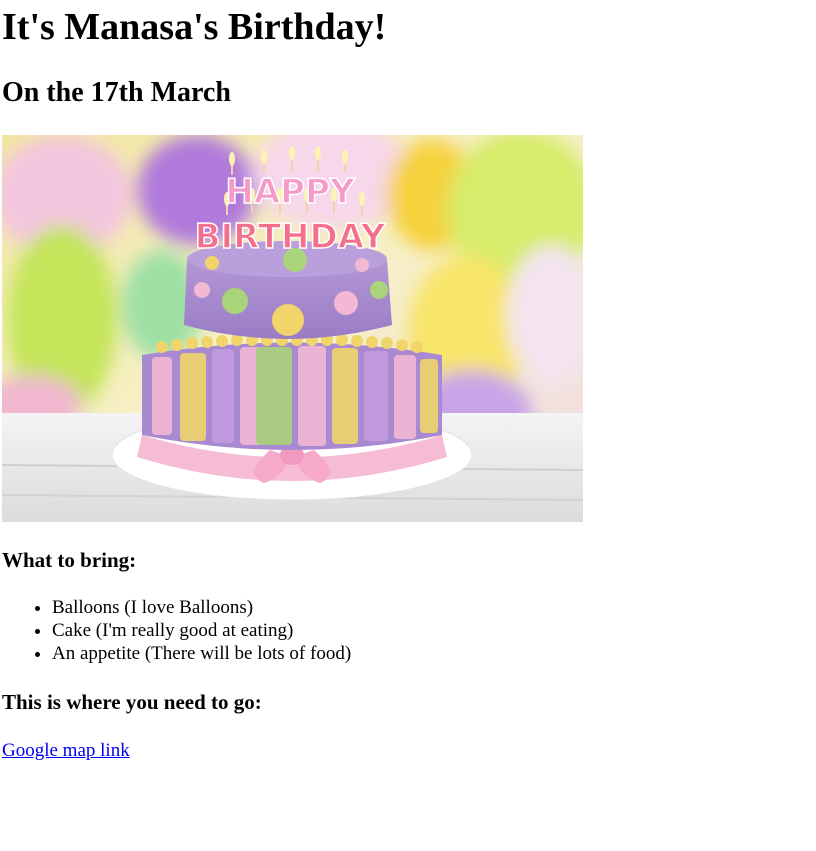 This screenshot has height=851, width=816. I want to click on cake-happy-text: HAPPY, so click(290, 192).